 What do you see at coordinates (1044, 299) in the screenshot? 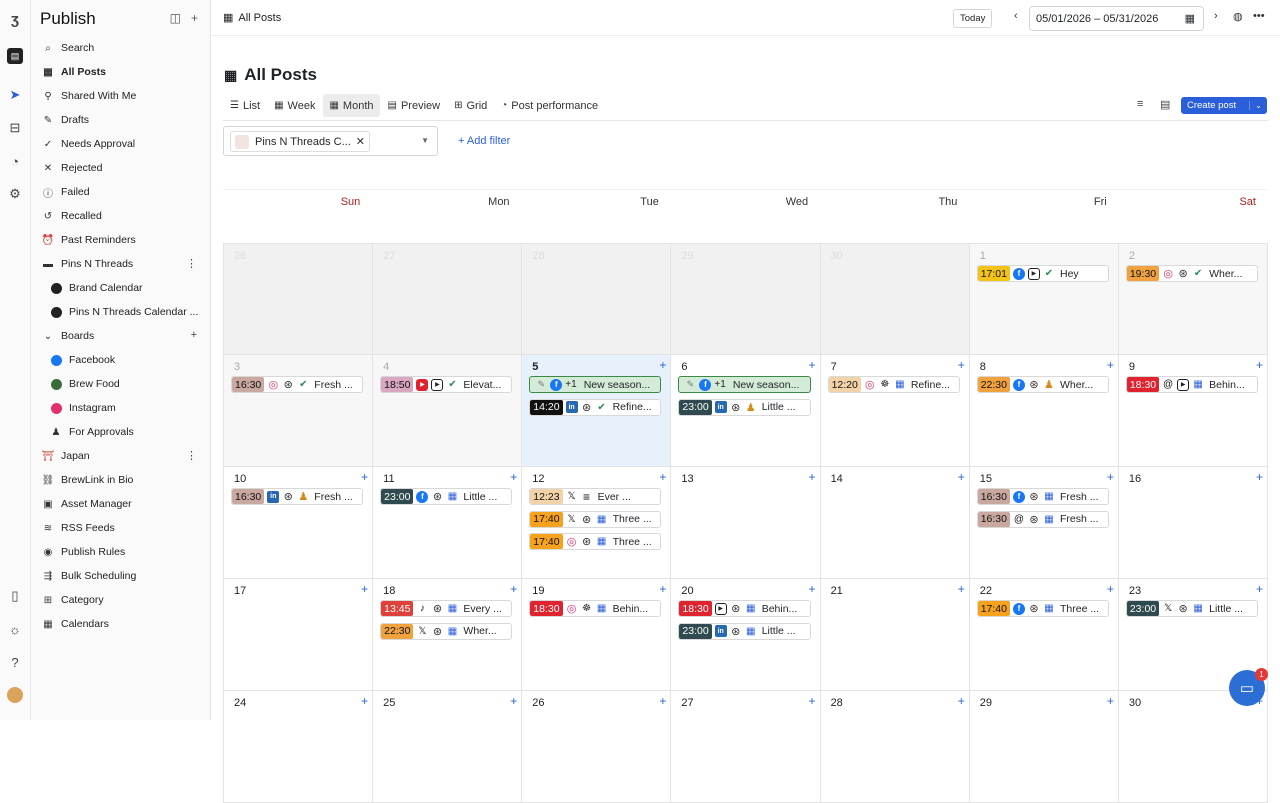
I see `calendar-day-cell: 1 17:01 f ▶ ✔ Hey` at bounding box center [1044, 299].